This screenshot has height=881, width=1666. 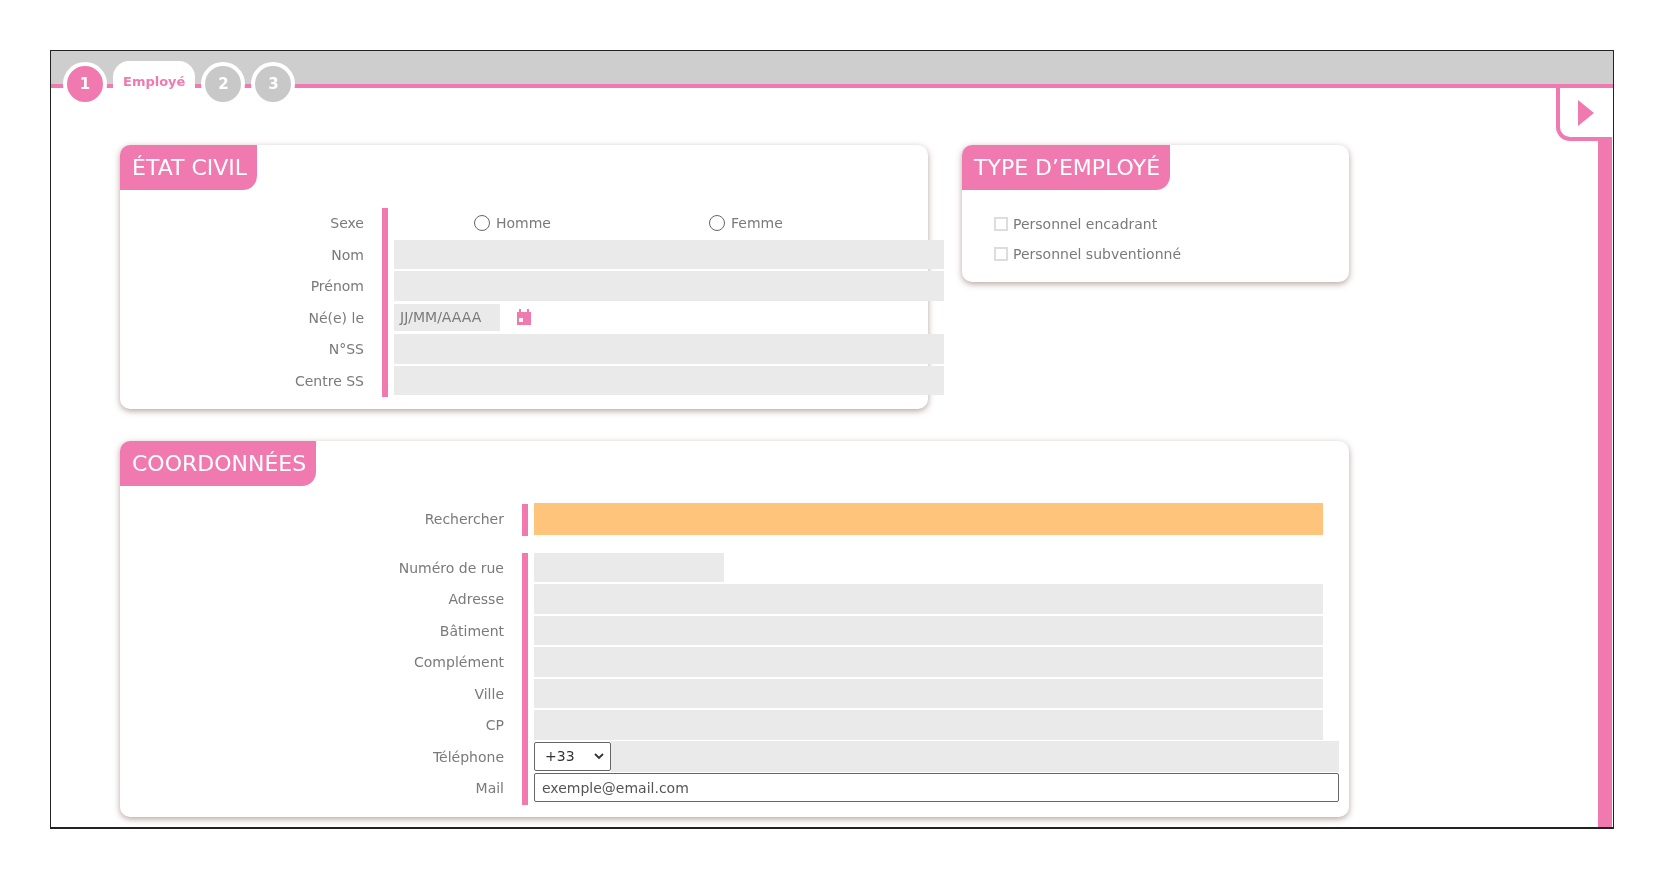 What do you see at coordinates (1066, 167) in the screenshot?
I see `section-title: TYPE D’EMPLOYÉ` at bounding box center [1066, 167].